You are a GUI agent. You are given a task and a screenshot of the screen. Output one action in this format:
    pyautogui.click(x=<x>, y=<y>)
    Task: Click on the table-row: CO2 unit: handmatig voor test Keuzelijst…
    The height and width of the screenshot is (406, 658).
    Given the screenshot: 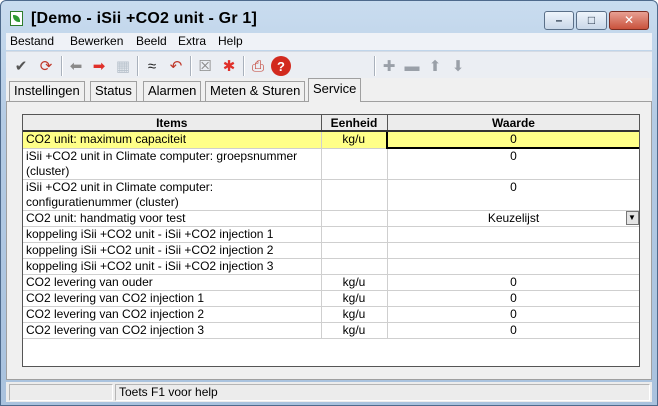 What is the action you would take?
    pyautogui.click(x=331, y=218)
    